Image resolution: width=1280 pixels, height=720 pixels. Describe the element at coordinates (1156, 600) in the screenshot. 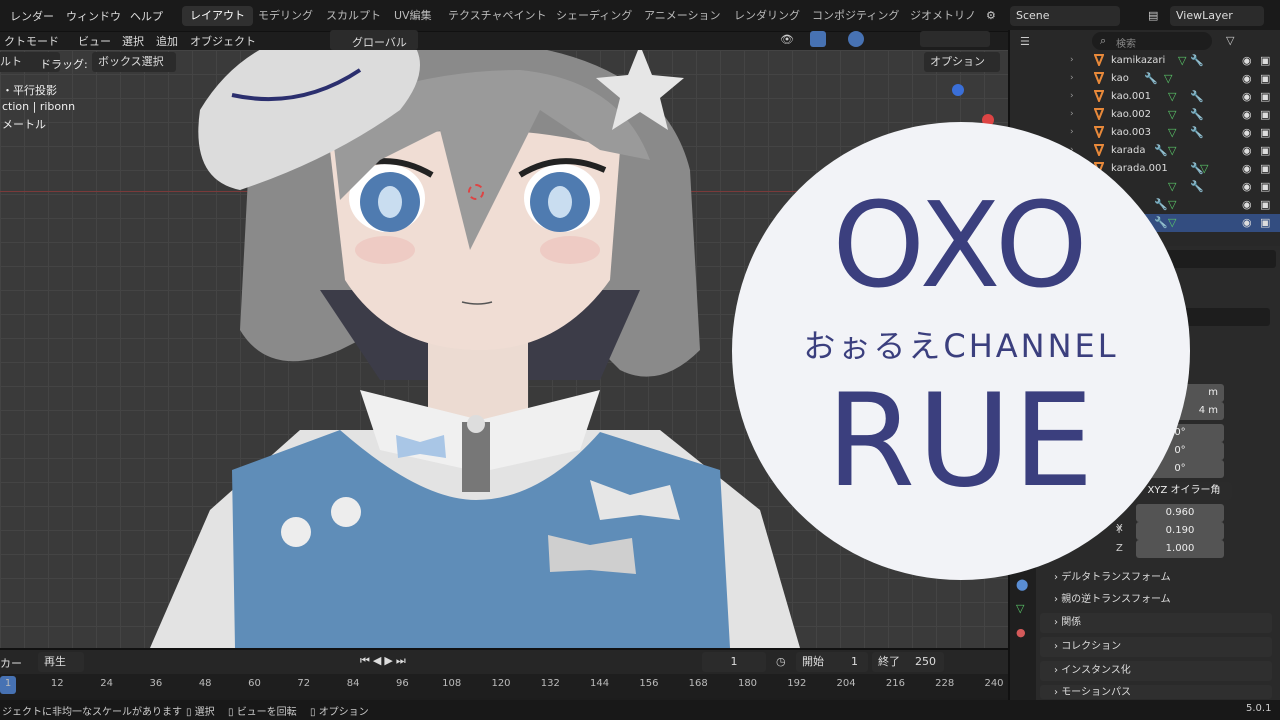

I see `section-parent-inverse: › 親の逆トランスフォーム` at that location.